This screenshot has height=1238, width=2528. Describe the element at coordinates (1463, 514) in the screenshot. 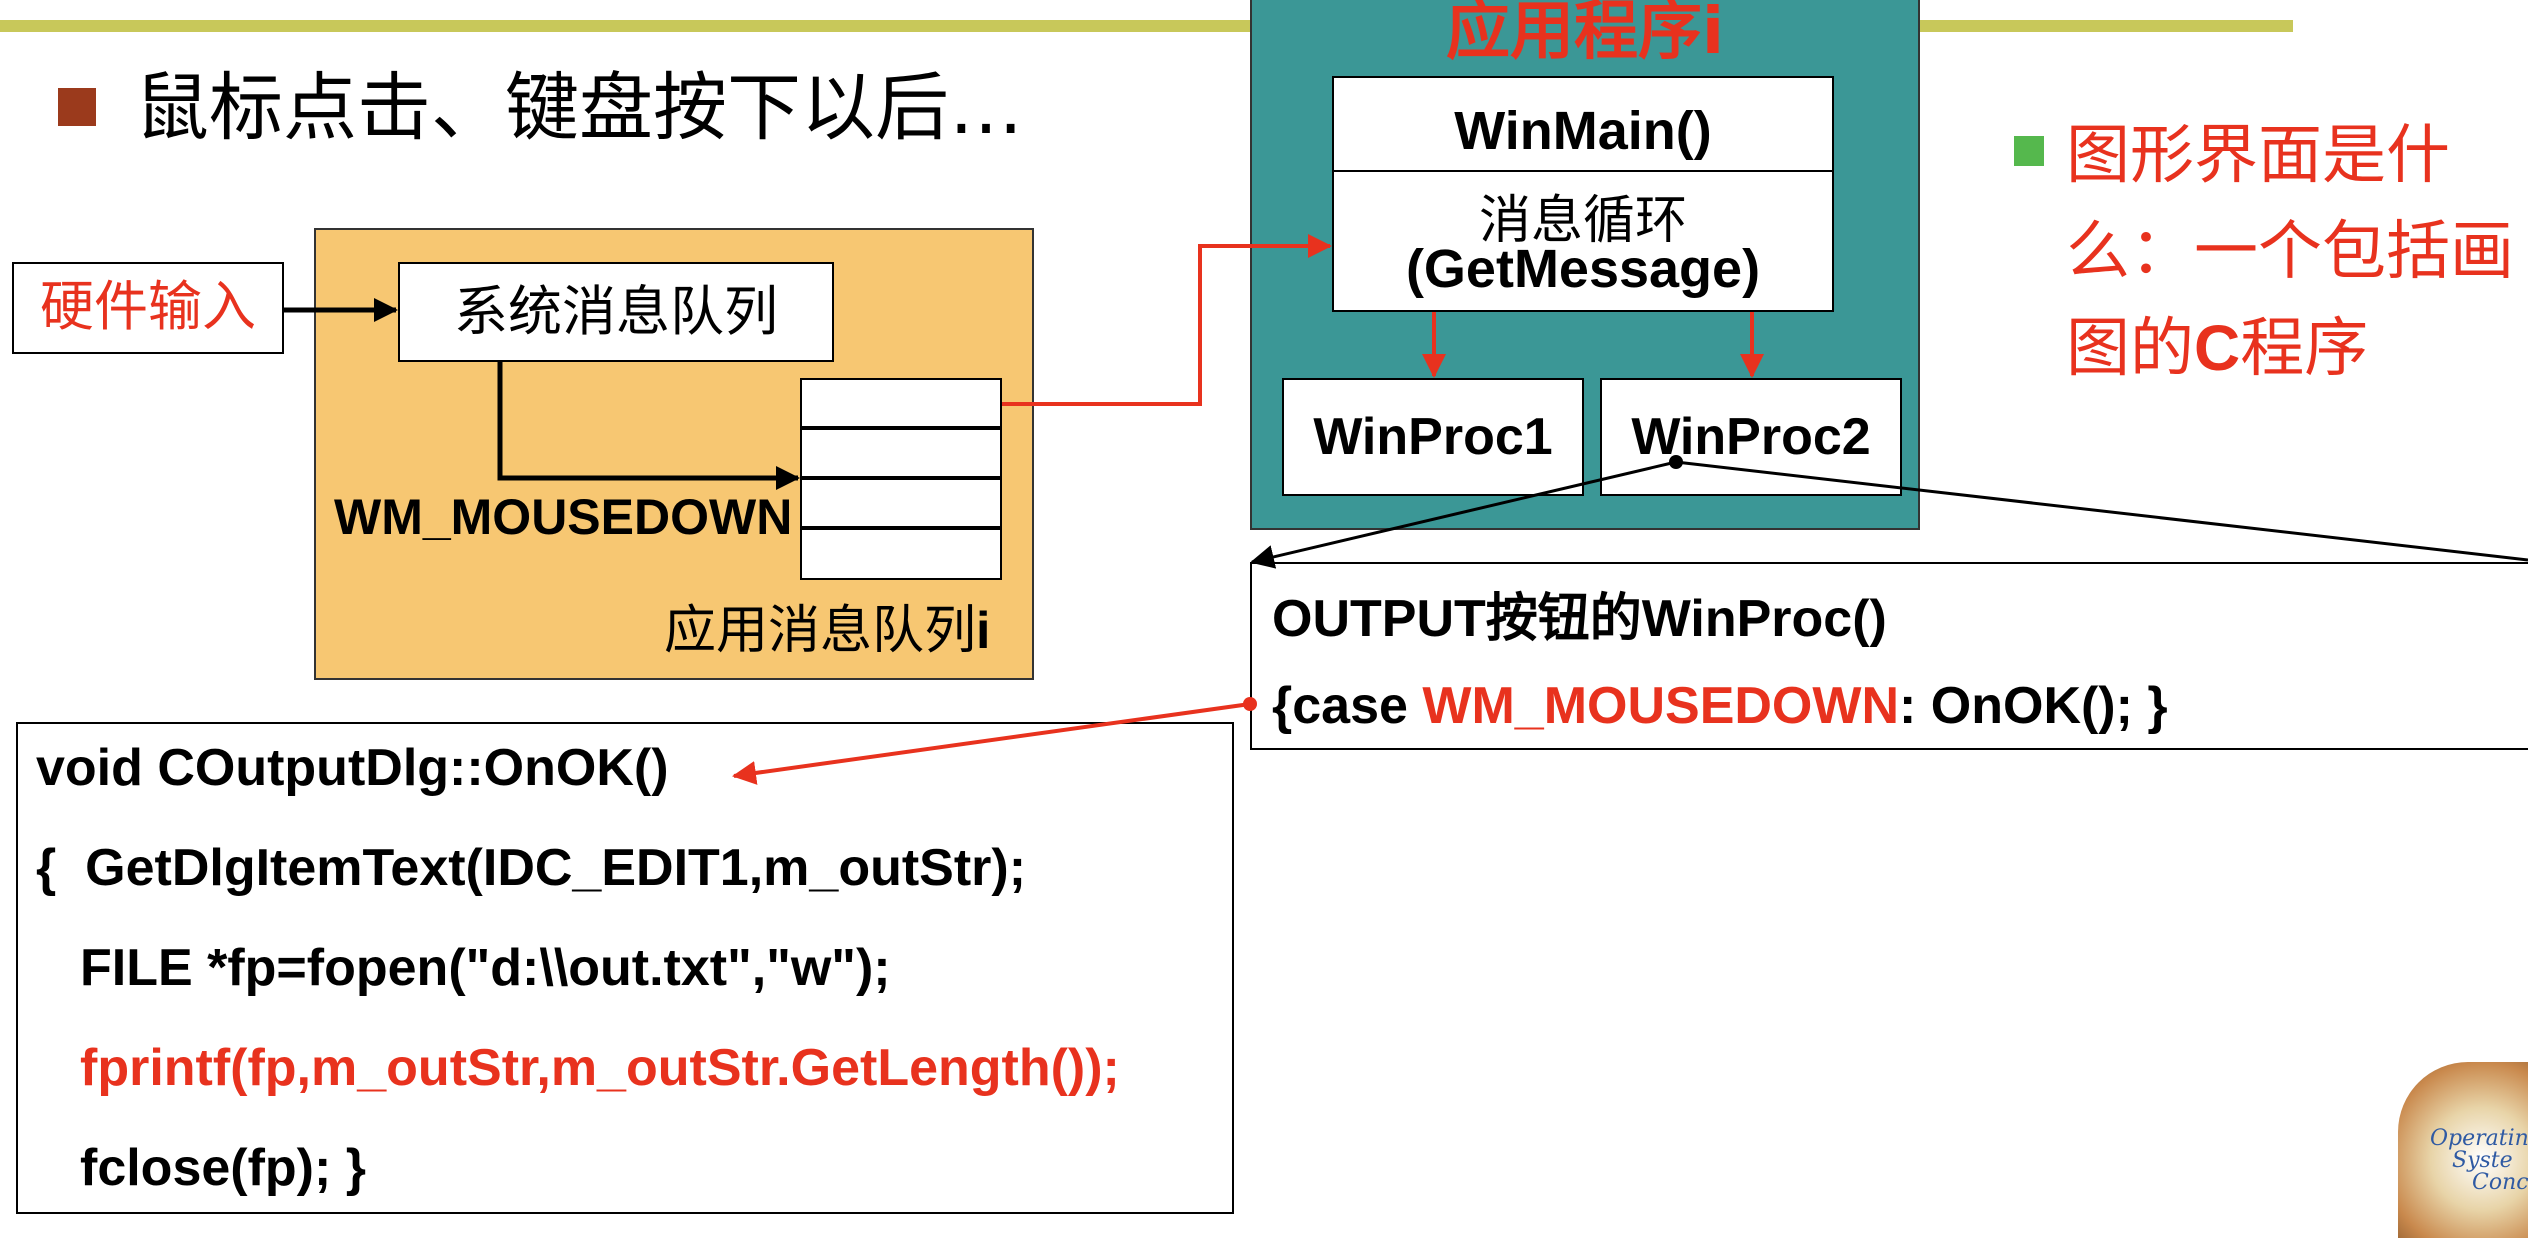

I see `winproc2-expand-left` at that location.